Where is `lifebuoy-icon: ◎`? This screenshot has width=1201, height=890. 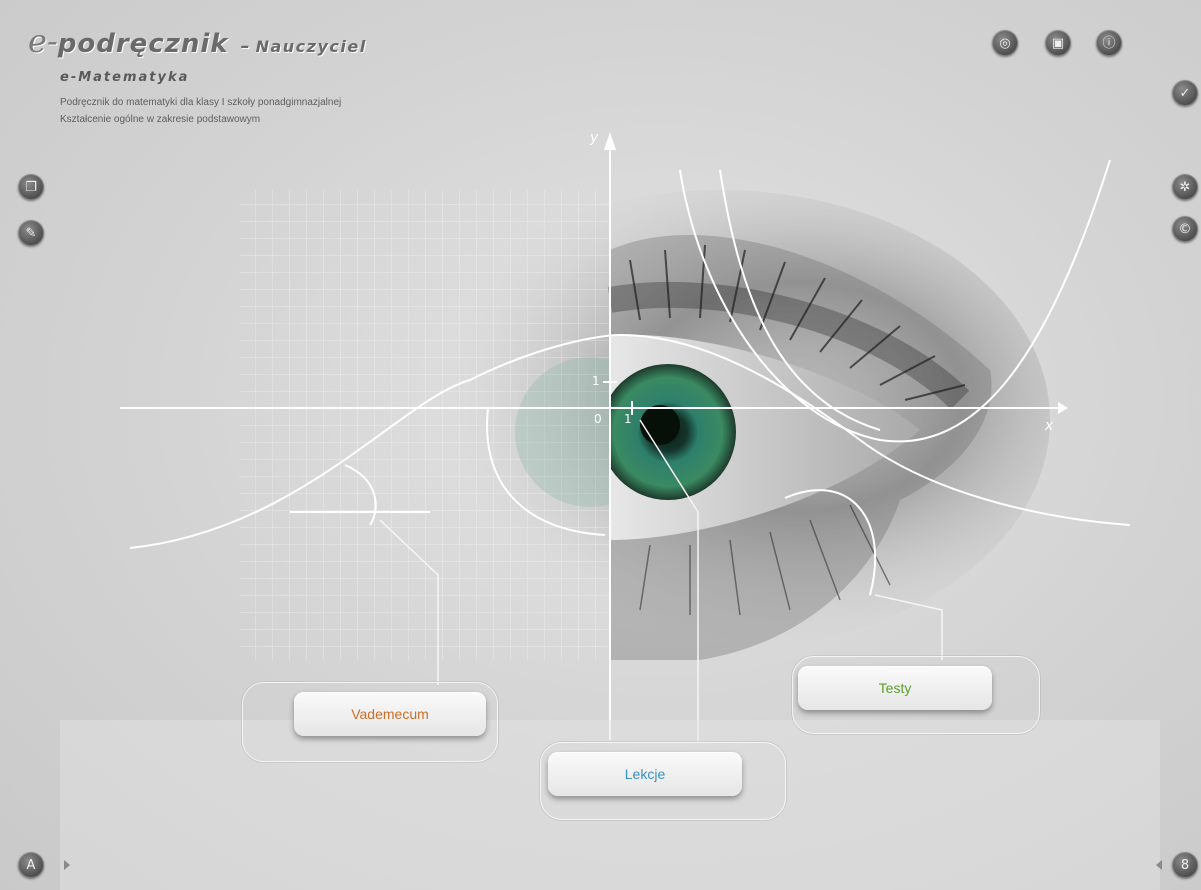
lifebuoy-icon: ◎ is located at coordinates (1005, 43).